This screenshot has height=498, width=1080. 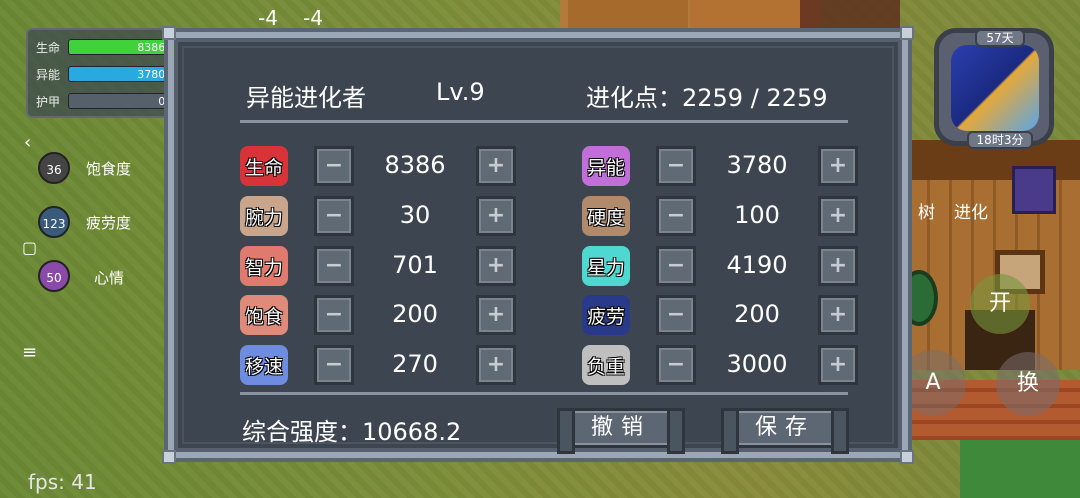 I want to click on tree-label: 树, so click(x=926, y=213).